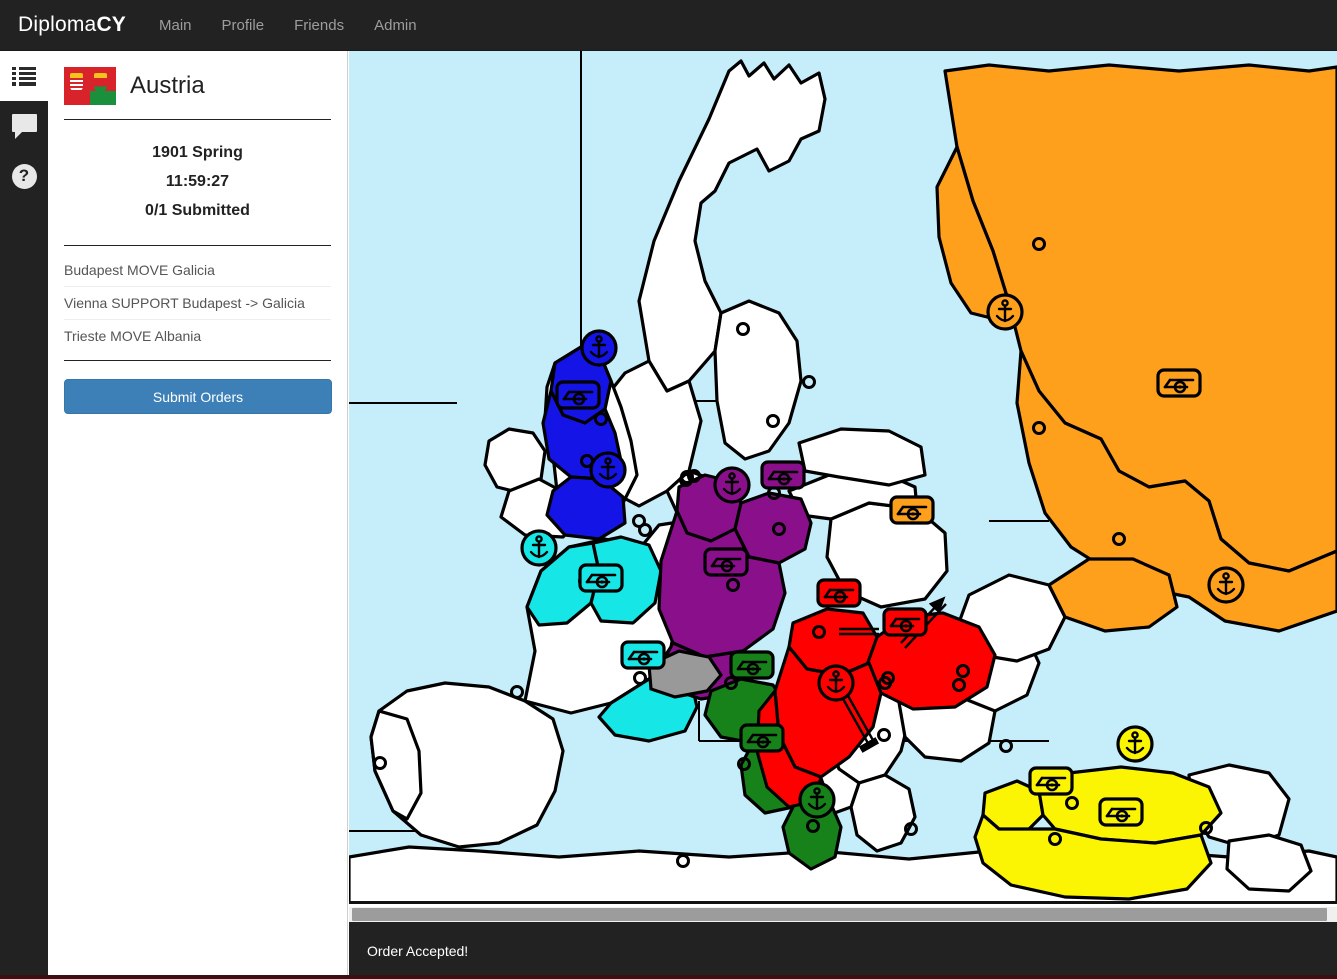  I want to click on unit-fleet-germany-kiel, so click(732, 485).